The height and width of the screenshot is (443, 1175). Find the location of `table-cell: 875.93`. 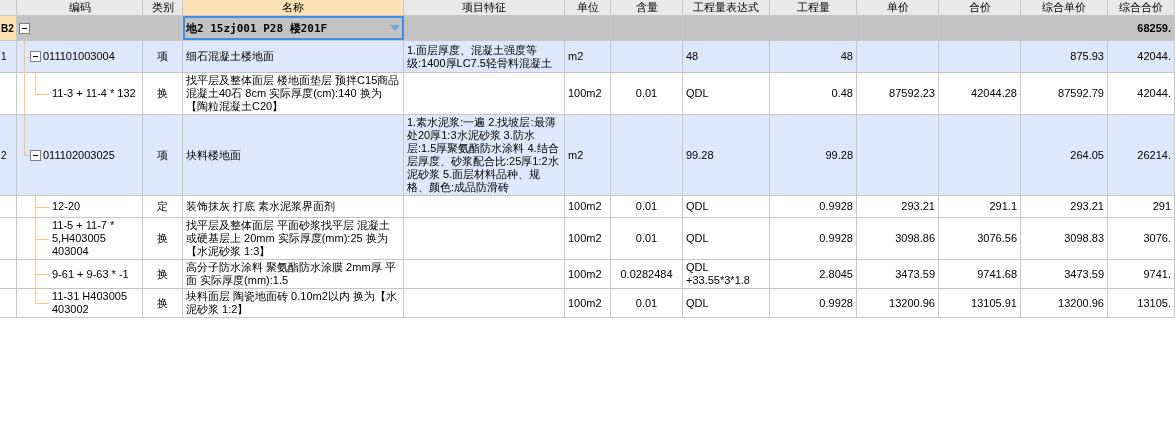

table-cell: 875.93 is located at coordinates (1087, 56).